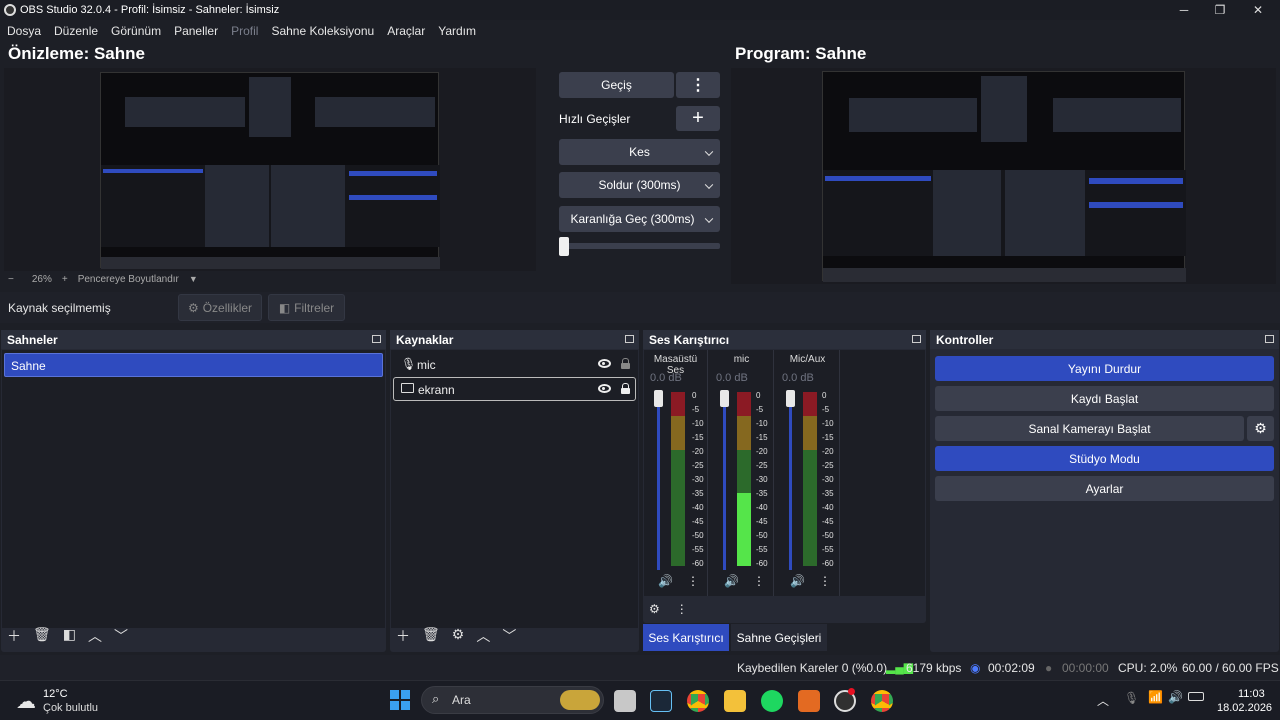 The width and height of the screenshot is (1280, 720). What do you see at coordinates (409, 364) in the screenshot?
I see `microphone-icon: 🎙` at bounding box center [409, 364].